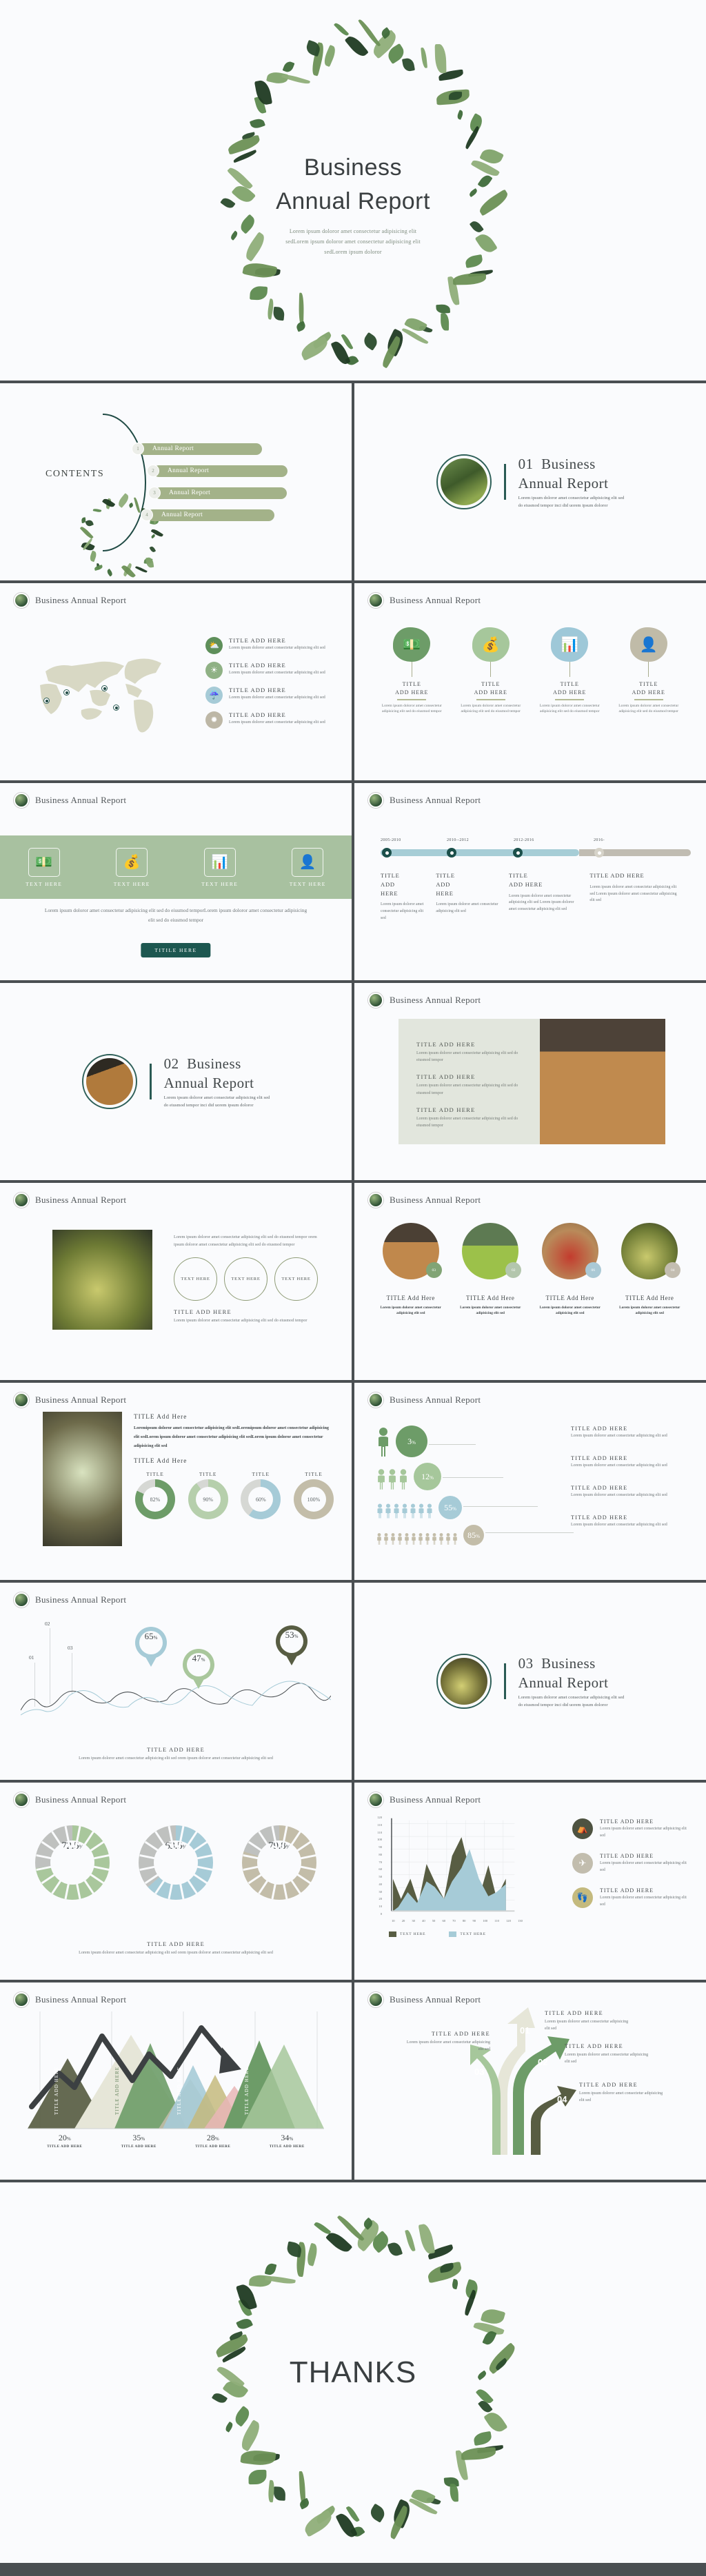  What do you see at coordinates (313, 1499) in the screenshot?
I see `donut-value: 100%` at bounding box center [313, 1499].